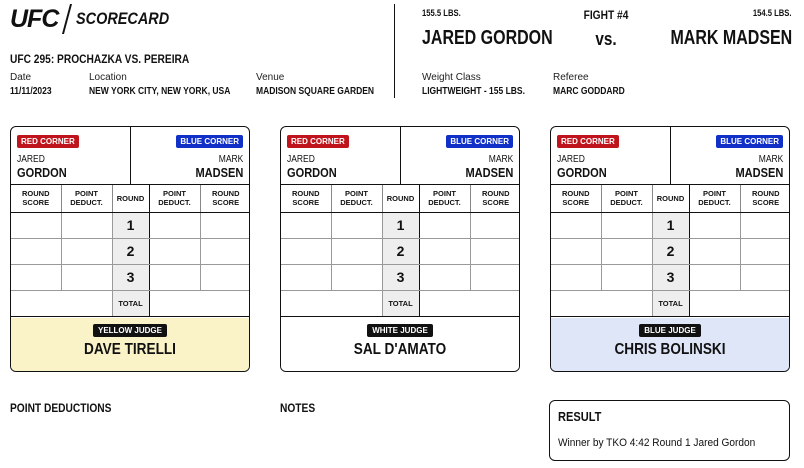  I want to click on blue-fighter-last-name: MADSEN, so click(759, 172).